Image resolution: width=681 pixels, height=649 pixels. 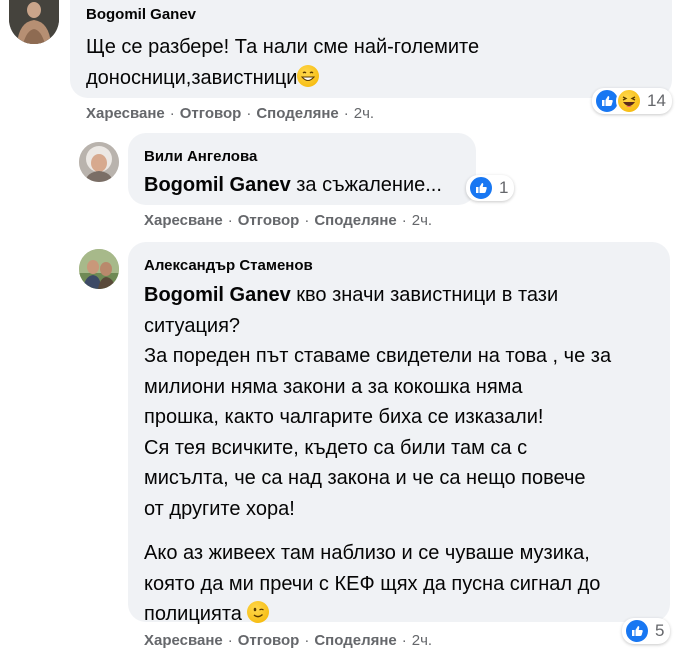 What do you see at coordinates (258, 612) in the screenshot?
I see `winking-emoji-icon` at bounding box center [258, 612].